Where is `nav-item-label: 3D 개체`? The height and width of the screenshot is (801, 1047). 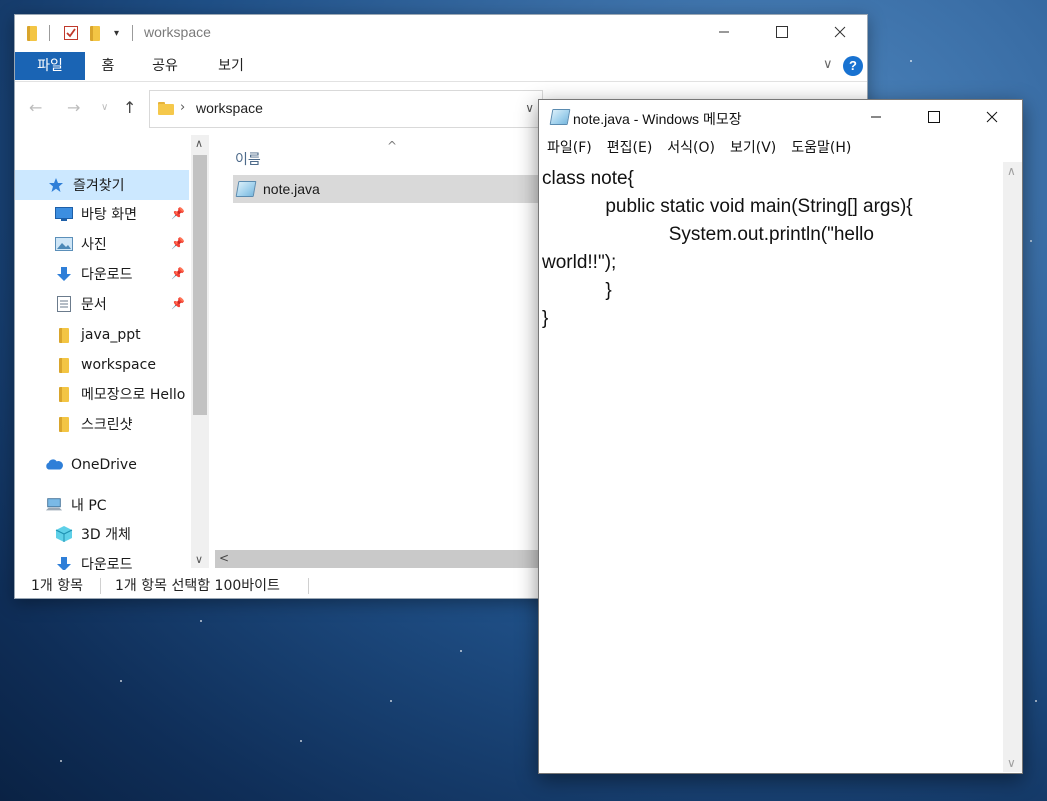
nav-item-label: 3D 개체 is located at coordinates (106, 535).